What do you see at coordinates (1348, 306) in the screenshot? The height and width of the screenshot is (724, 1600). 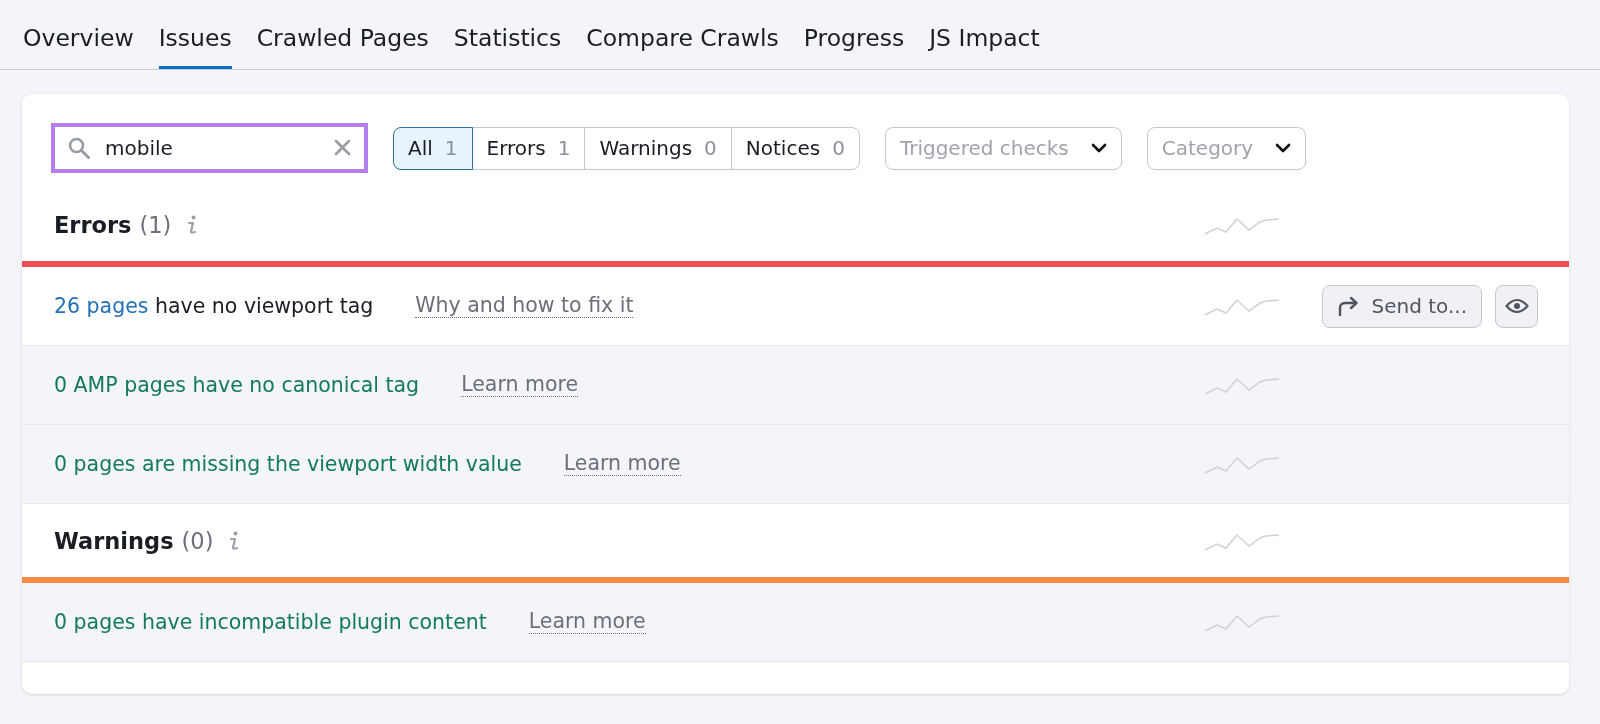 I see `curved-arrow-icon` at bounding box center [1348, 306].